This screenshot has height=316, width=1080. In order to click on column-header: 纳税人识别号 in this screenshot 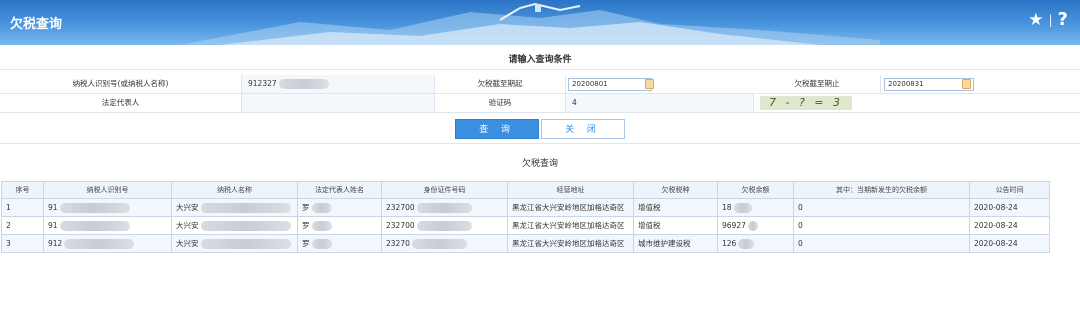, I will do `click(107, 190)`.